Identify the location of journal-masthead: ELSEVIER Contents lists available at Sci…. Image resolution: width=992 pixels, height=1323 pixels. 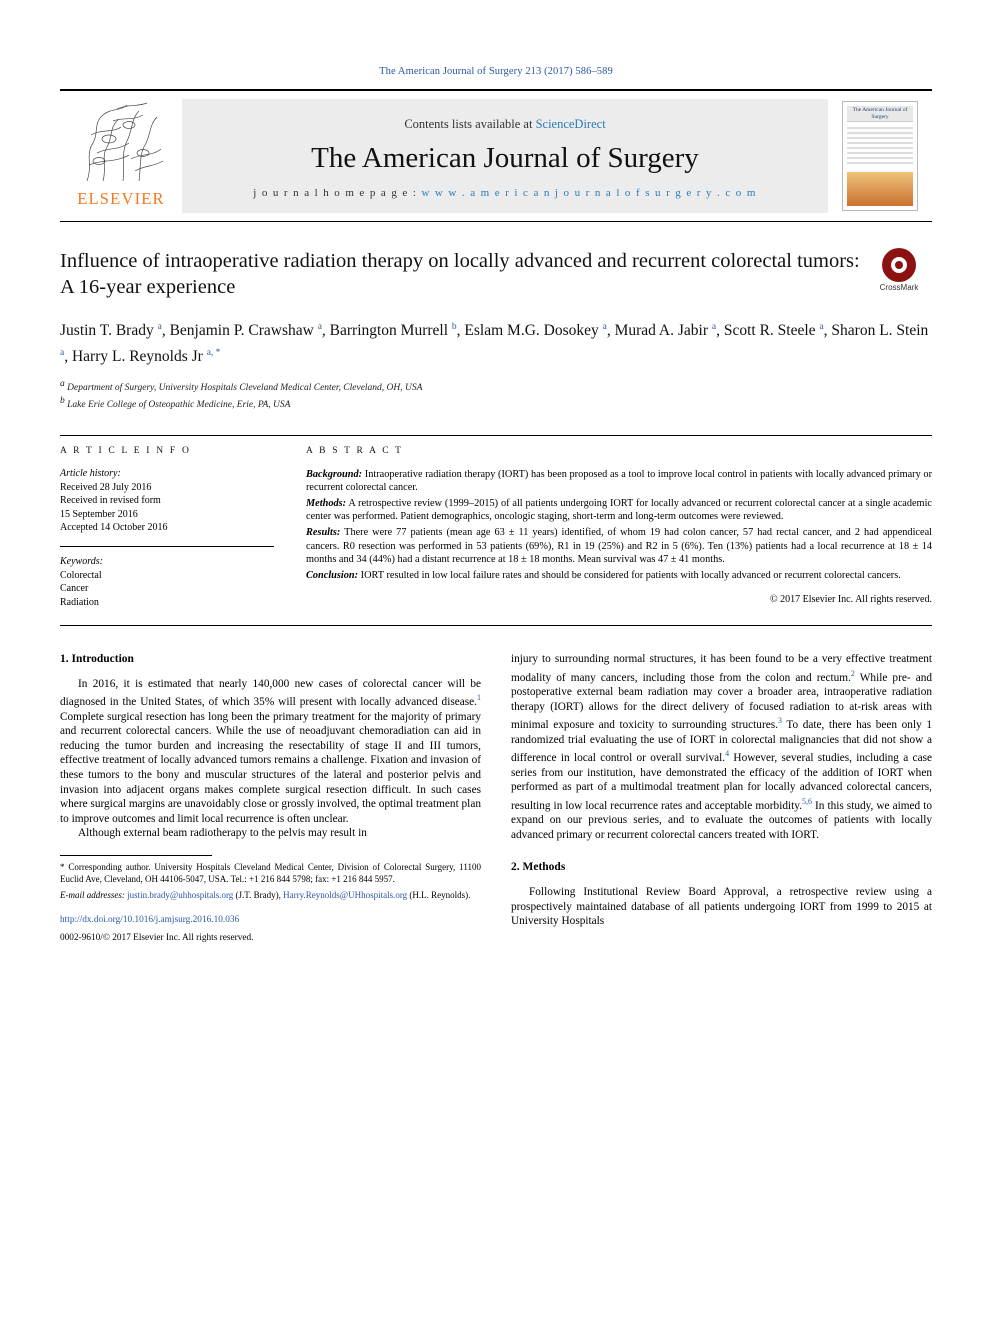
(496, 155).